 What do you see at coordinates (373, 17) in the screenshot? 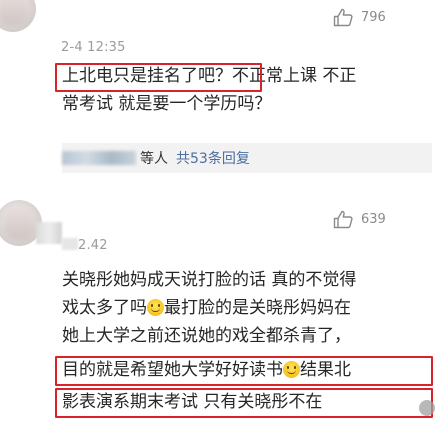
I see `like-count: 796` at bounding box center [373, 17].